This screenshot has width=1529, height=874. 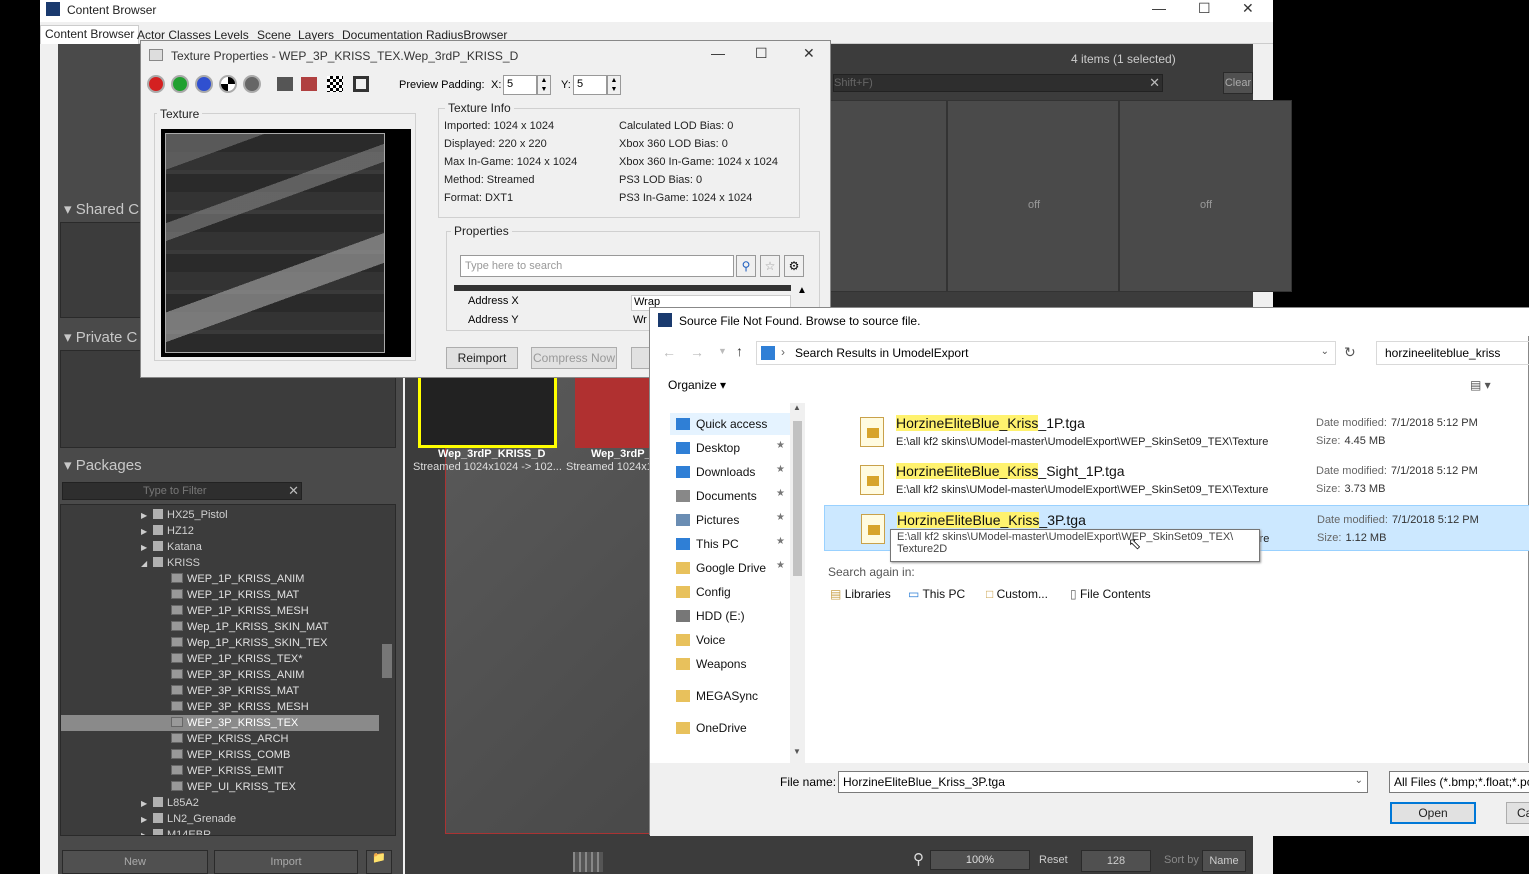 I want to click on clear-button: Clear, so click(x=1238, y=83).